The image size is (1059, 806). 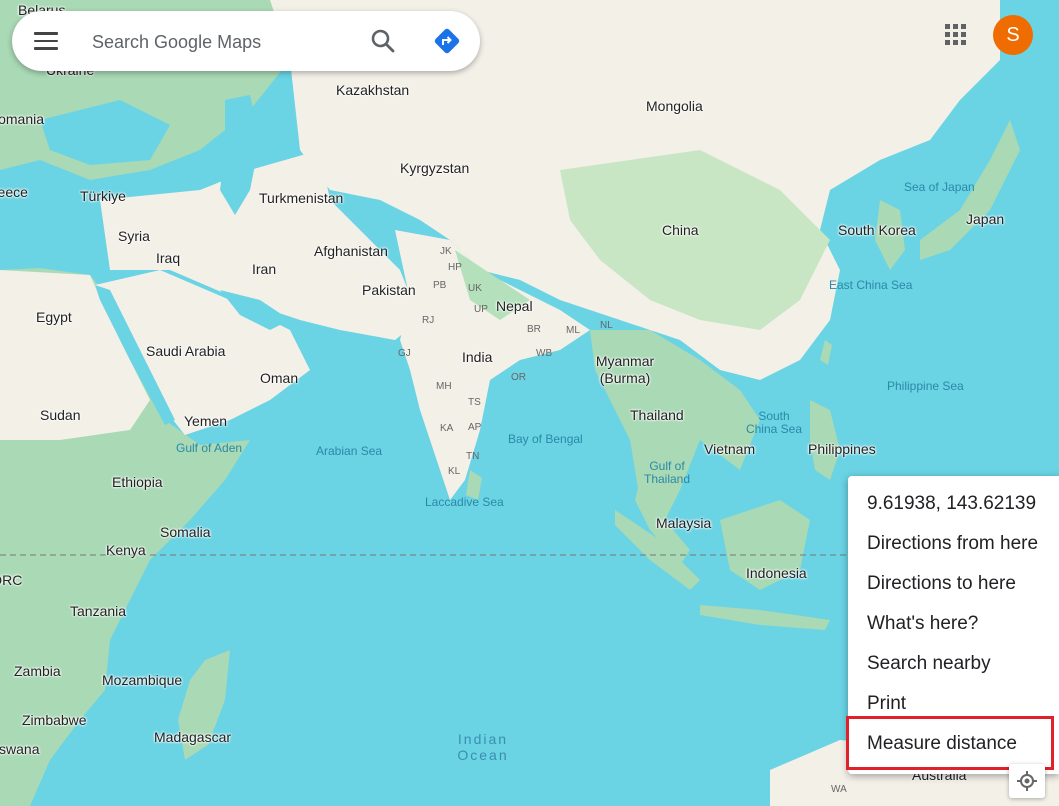 What do you see at coordinates (774, 422) in the screenshot?
I see `map-label-south-china-sea: South China Sea` at bounding box center [774, 422].